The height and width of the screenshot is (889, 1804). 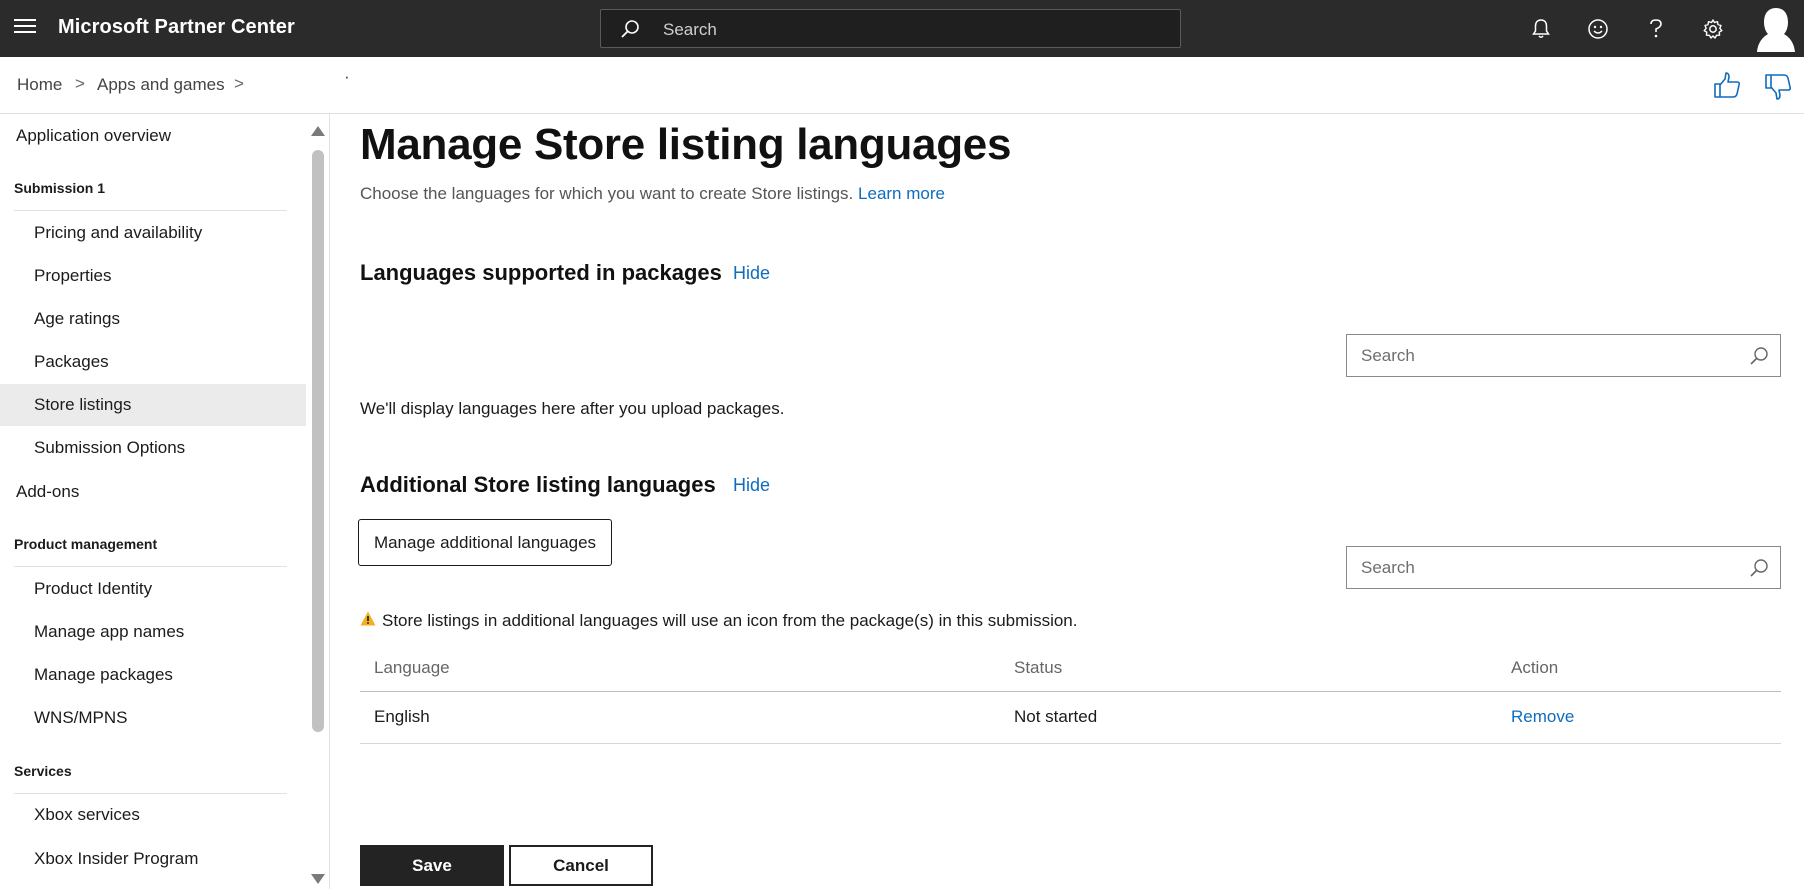 What do you see at coordinates (1776, 29) in the screenshot?
I see `avatar-icon` at bounding box center [1776, 29].